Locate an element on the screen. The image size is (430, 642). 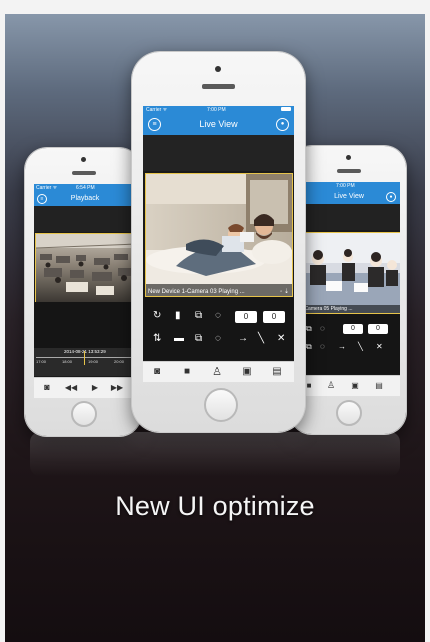
left-dark-panel is located at coordinates (85, 325).